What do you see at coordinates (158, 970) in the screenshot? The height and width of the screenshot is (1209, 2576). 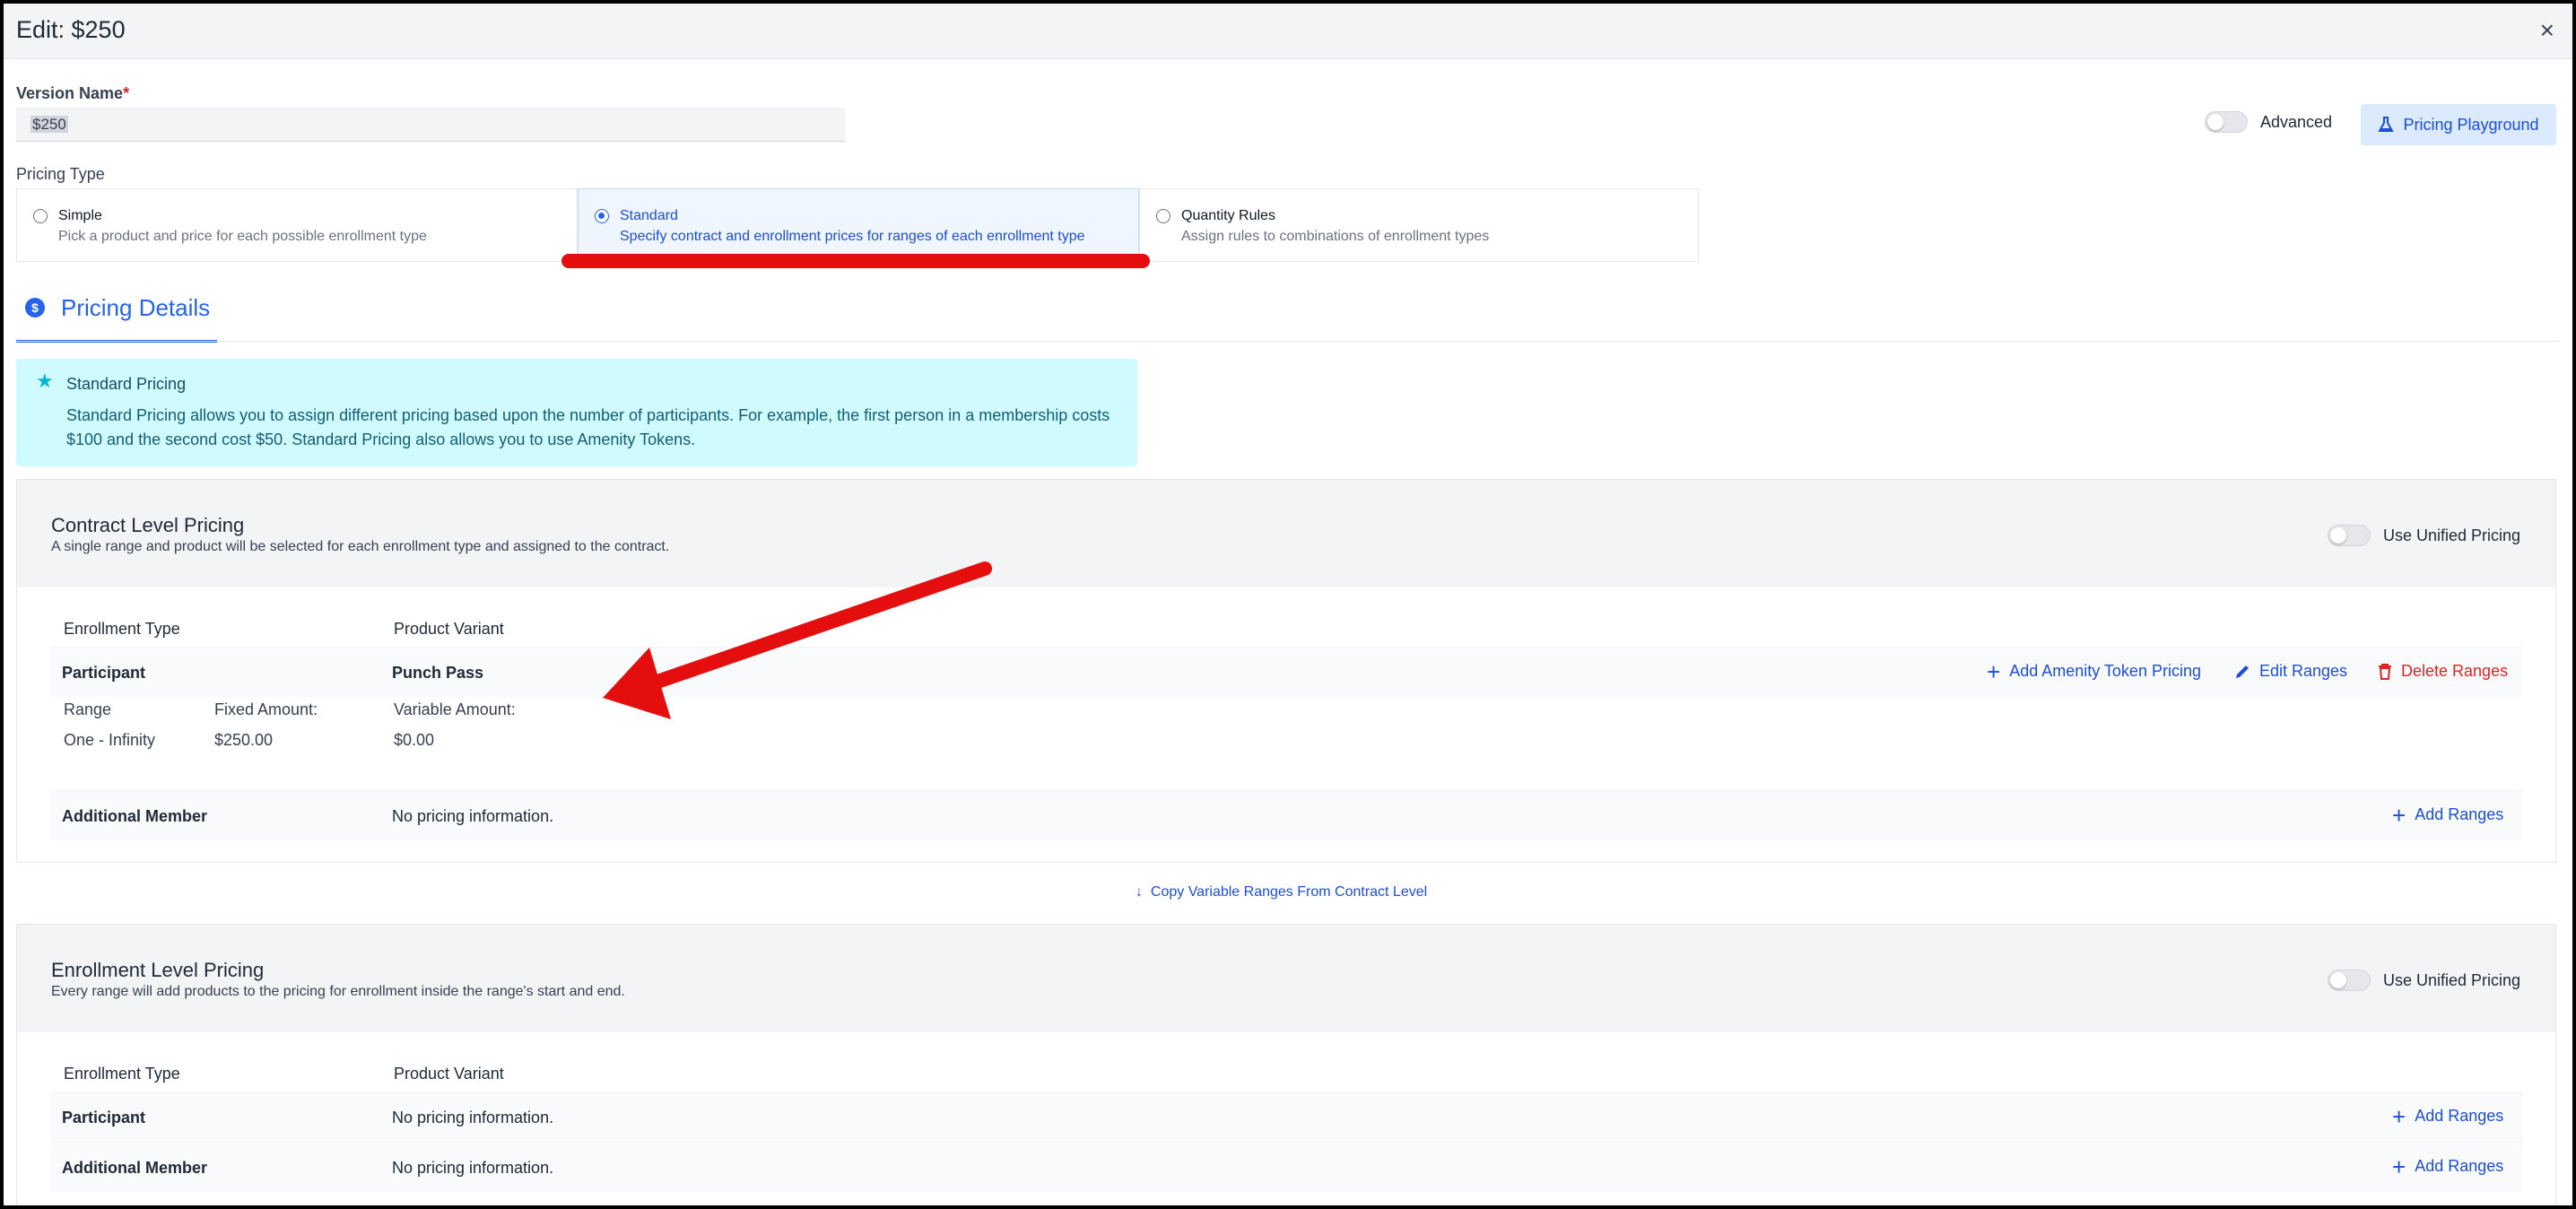 I see `panel-title: Enrollment Level Pricing` at bounding box center [158, 970].